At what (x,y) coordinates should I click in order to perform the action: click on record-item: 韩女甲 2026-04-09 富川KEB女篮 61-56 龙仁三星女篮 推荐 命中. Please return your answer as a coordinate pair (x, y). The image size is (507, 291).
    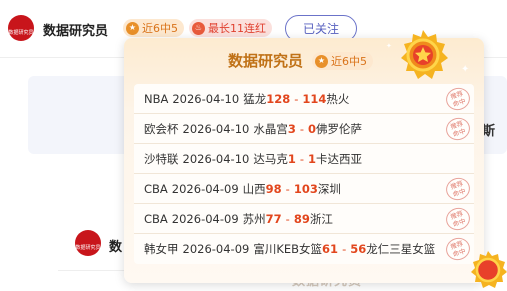
    Looking at the image, I should click on (304, 249).